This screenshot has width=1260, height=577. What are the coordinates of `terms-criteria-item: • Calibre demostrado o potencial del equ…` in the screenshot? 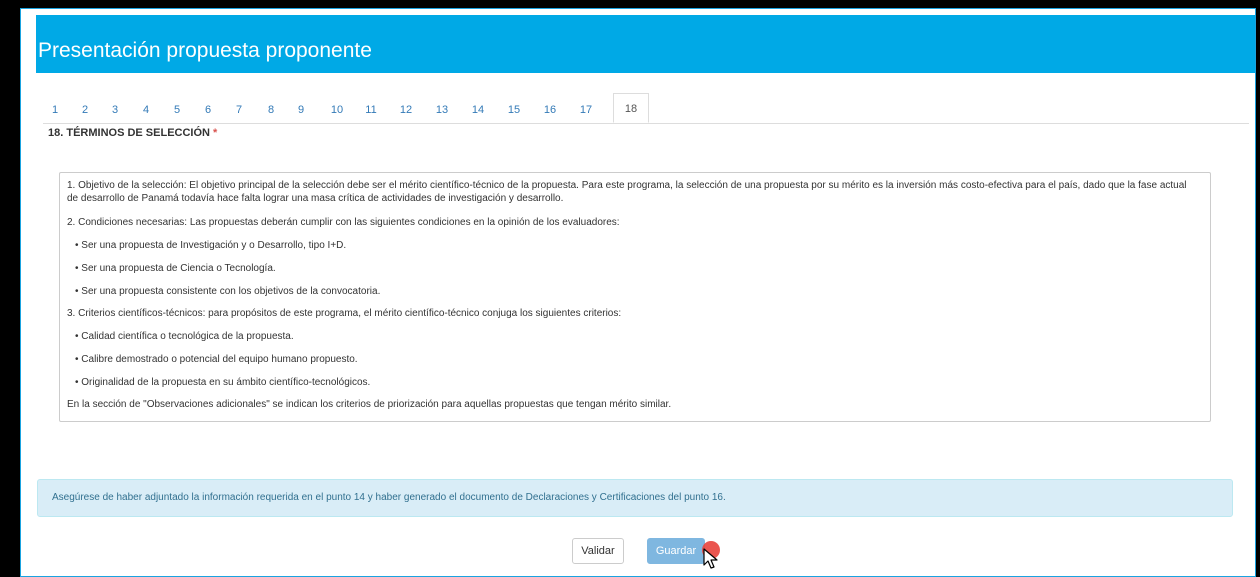 It's located at (216, 359).